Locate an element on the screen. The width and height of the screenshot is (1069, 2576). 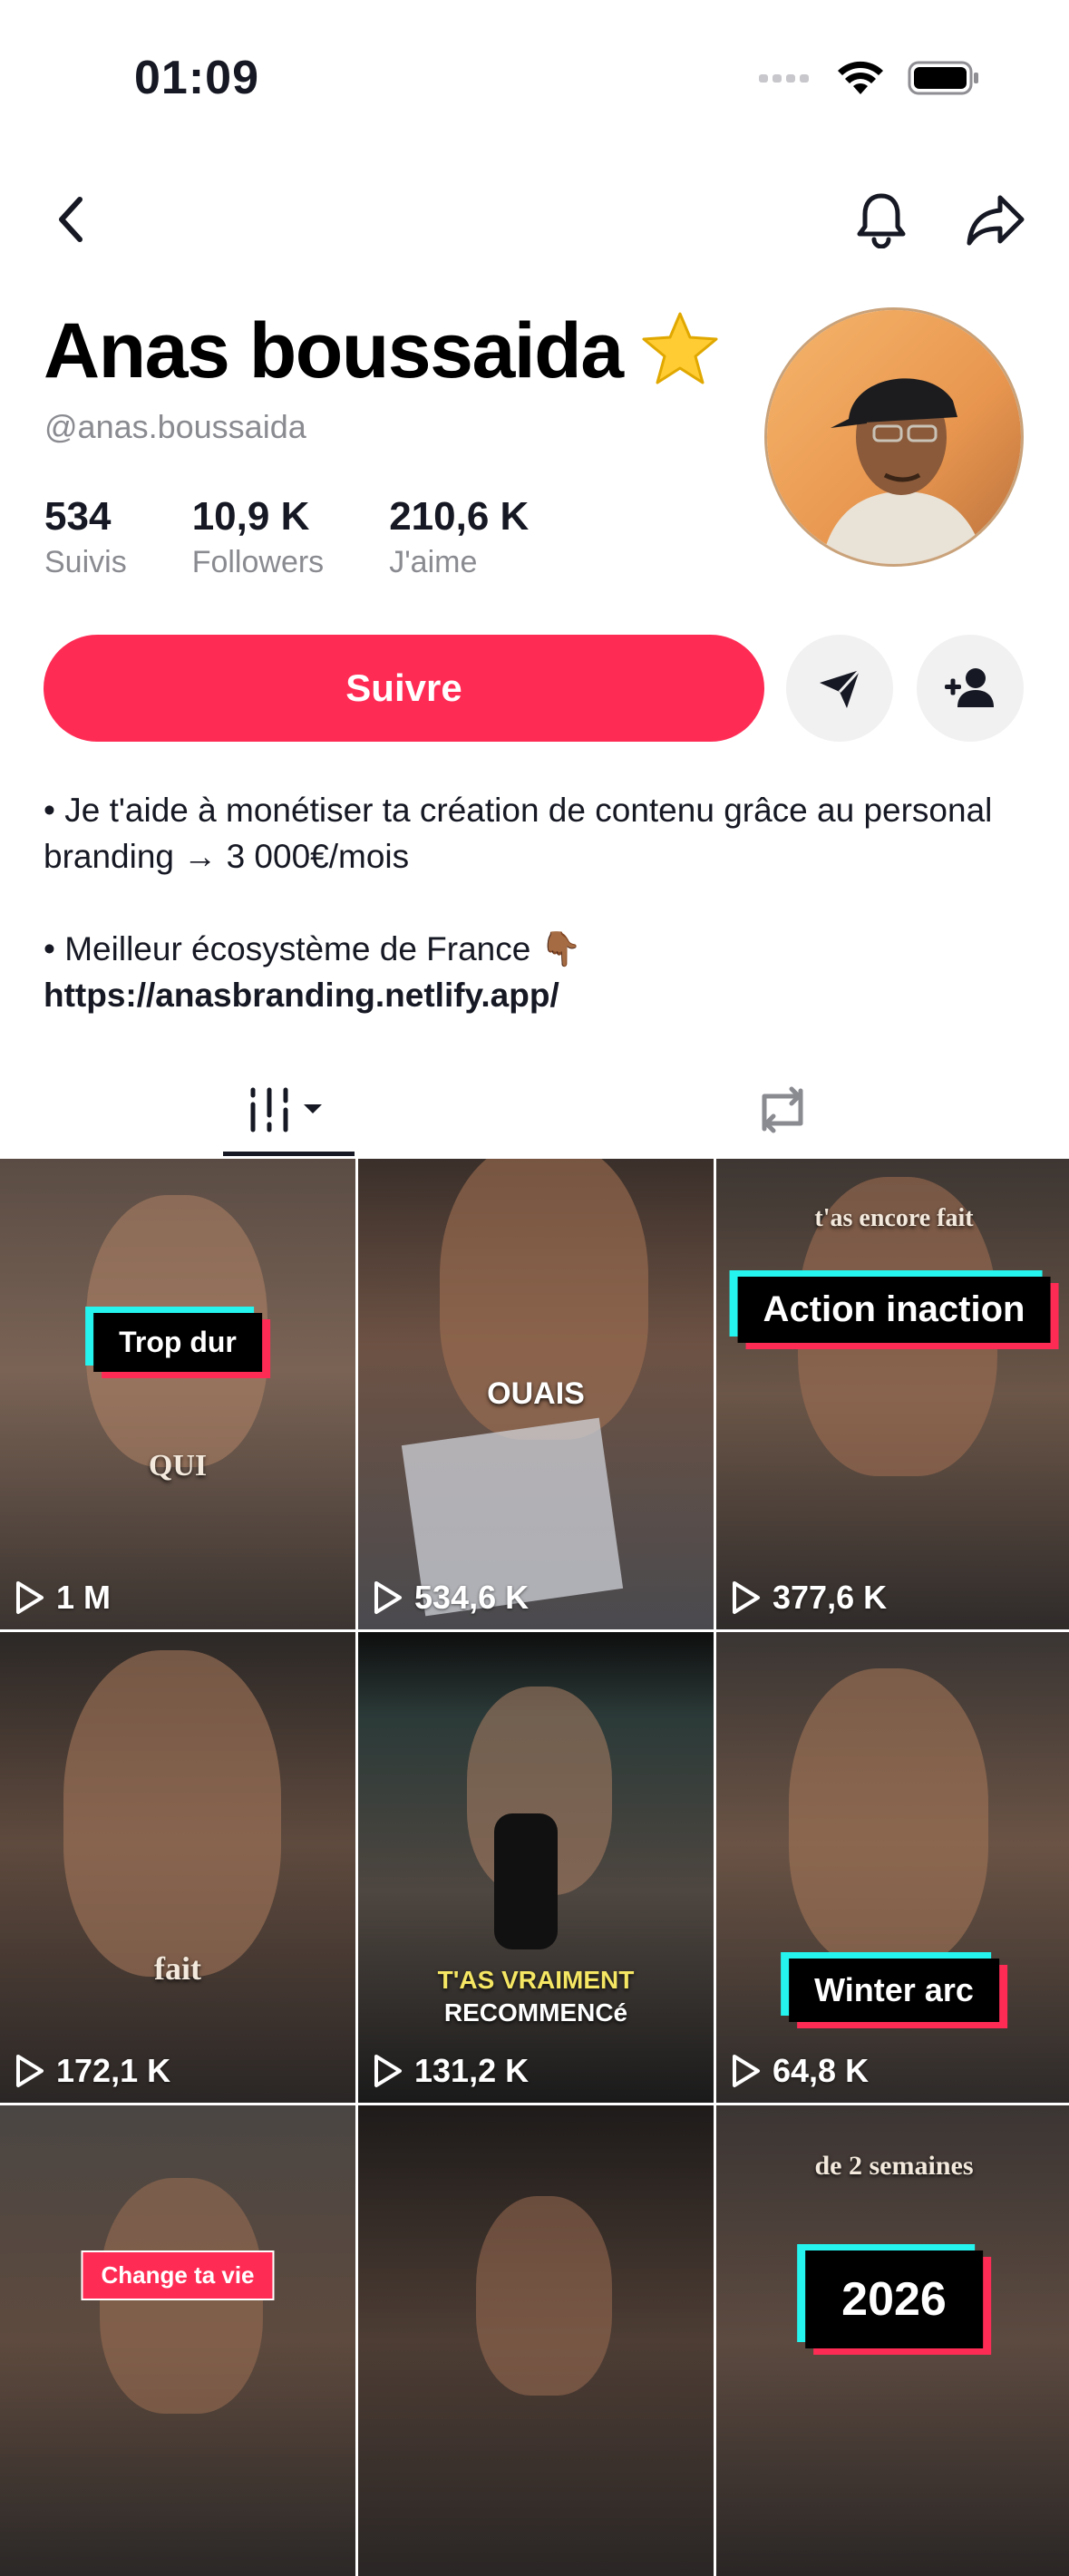
bell-icon is located at coordinates (882, 220).